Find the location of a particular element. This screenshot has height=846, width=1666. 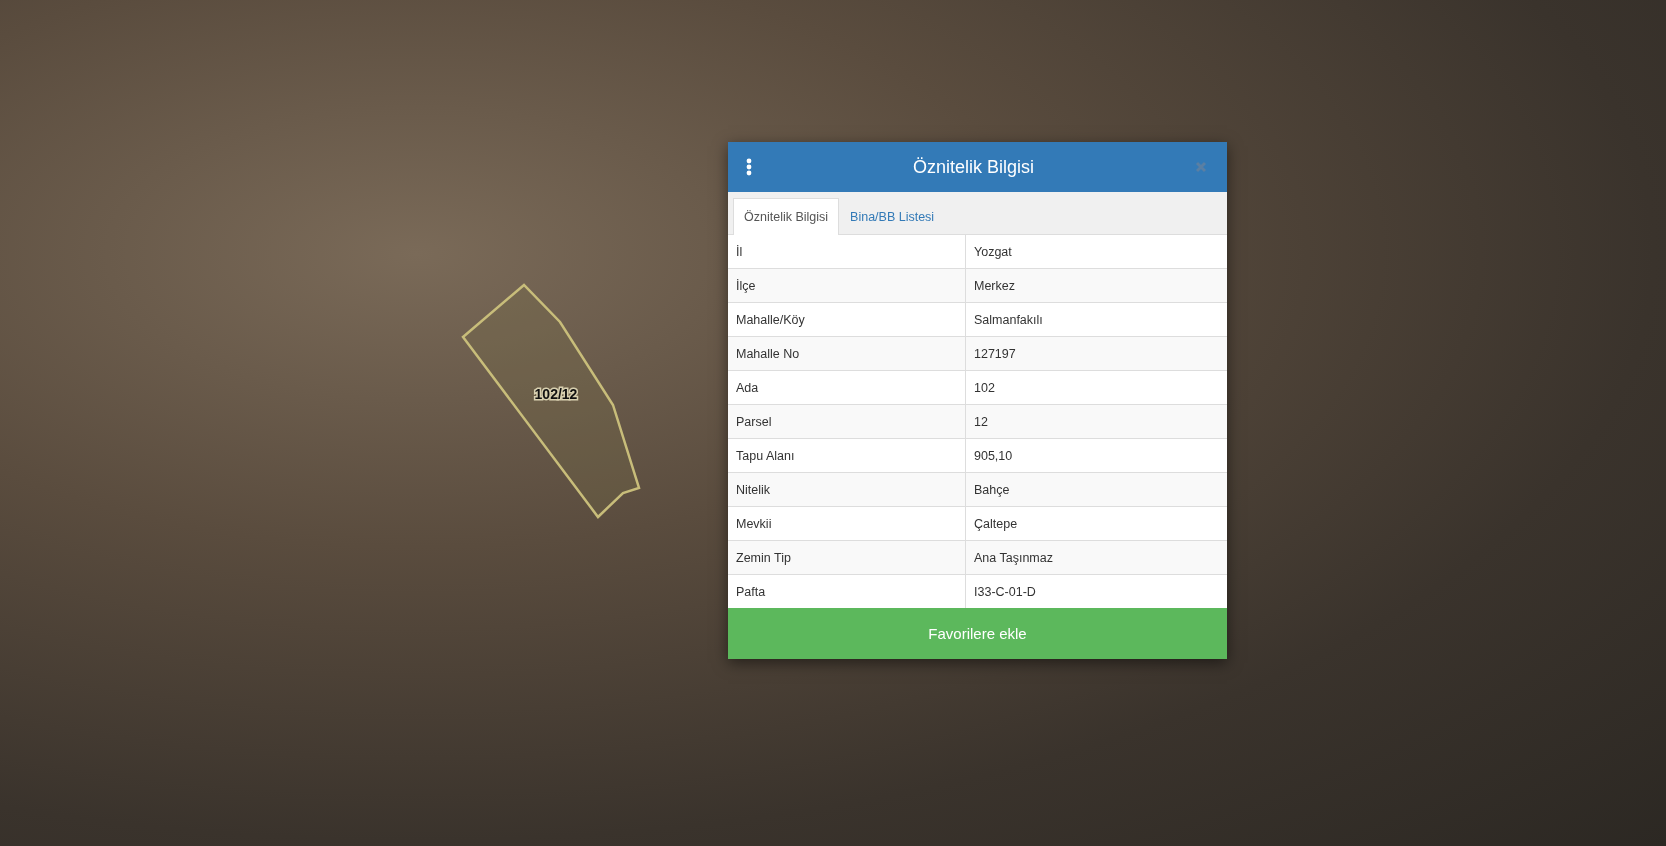

attribute-label: Ada is located at coordinates (747, 388).